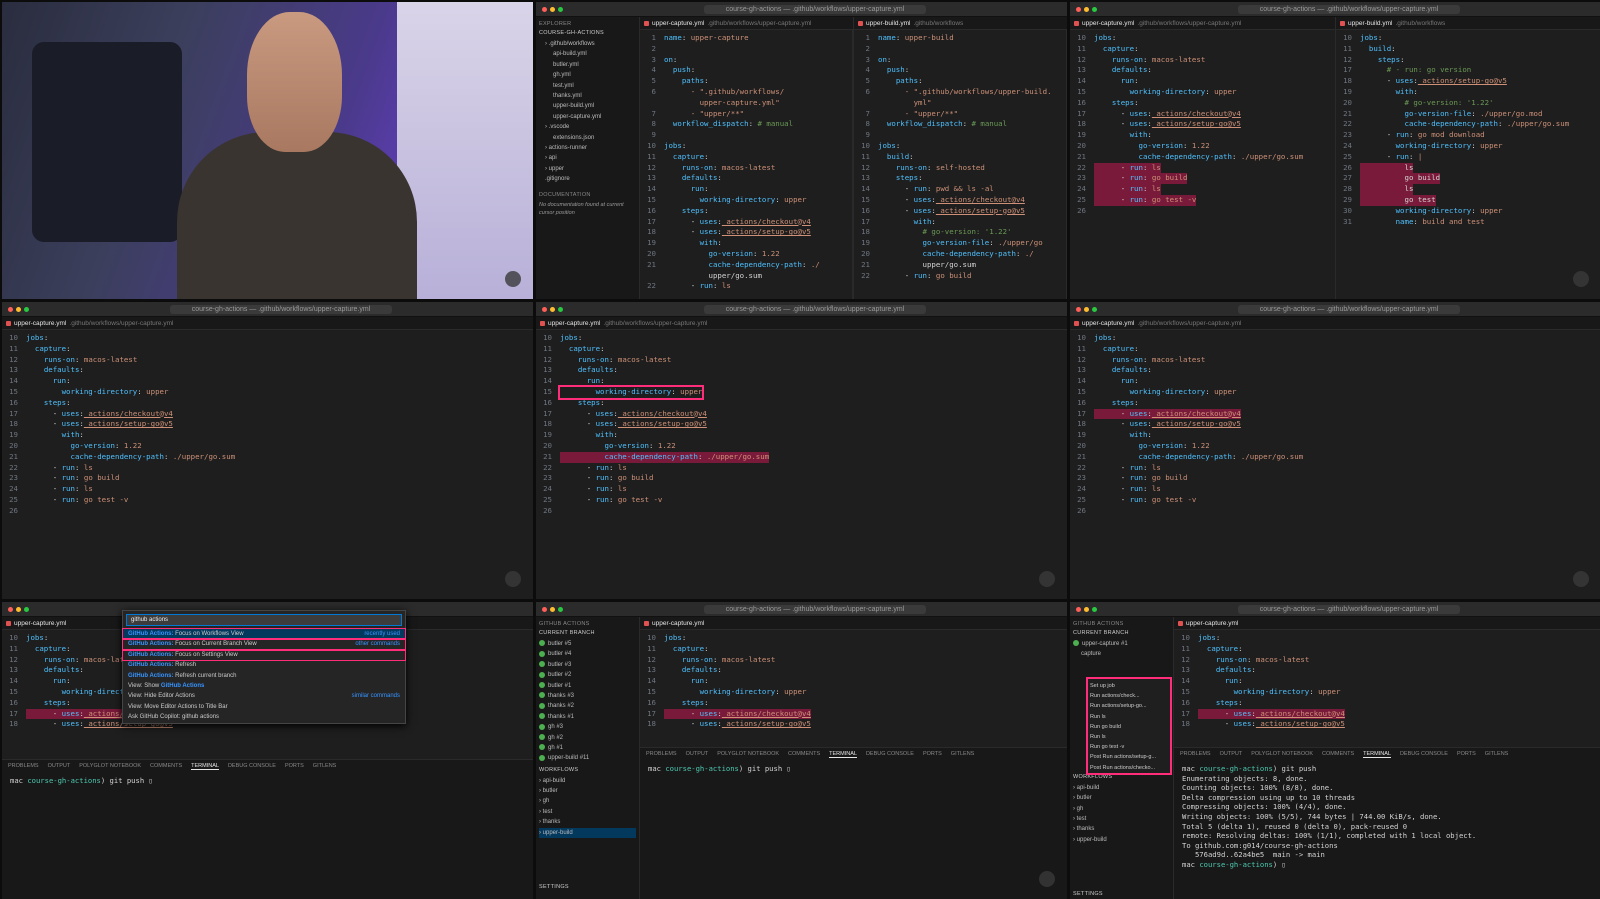  What do you see at coordinates (587, 738) in the screenshot?
I see `workflow-run-item: gh #2` at bounding box center [587, 738].